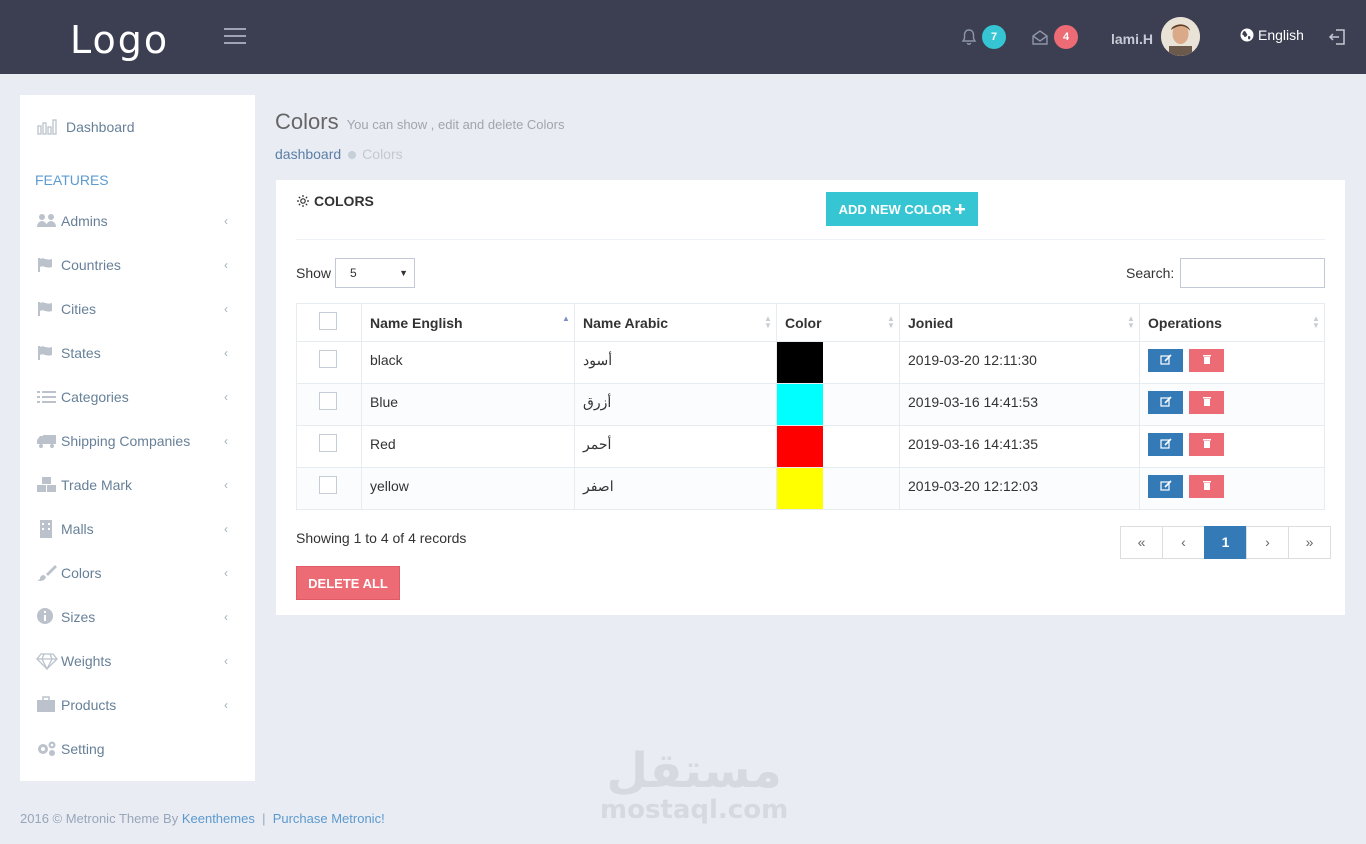 This screenshot has height=844, width=1366. Describe the element at coordinates (1019, 446) in the screenshot. I see `cell-joined: 2019-03-16 14:41:35` at that location.